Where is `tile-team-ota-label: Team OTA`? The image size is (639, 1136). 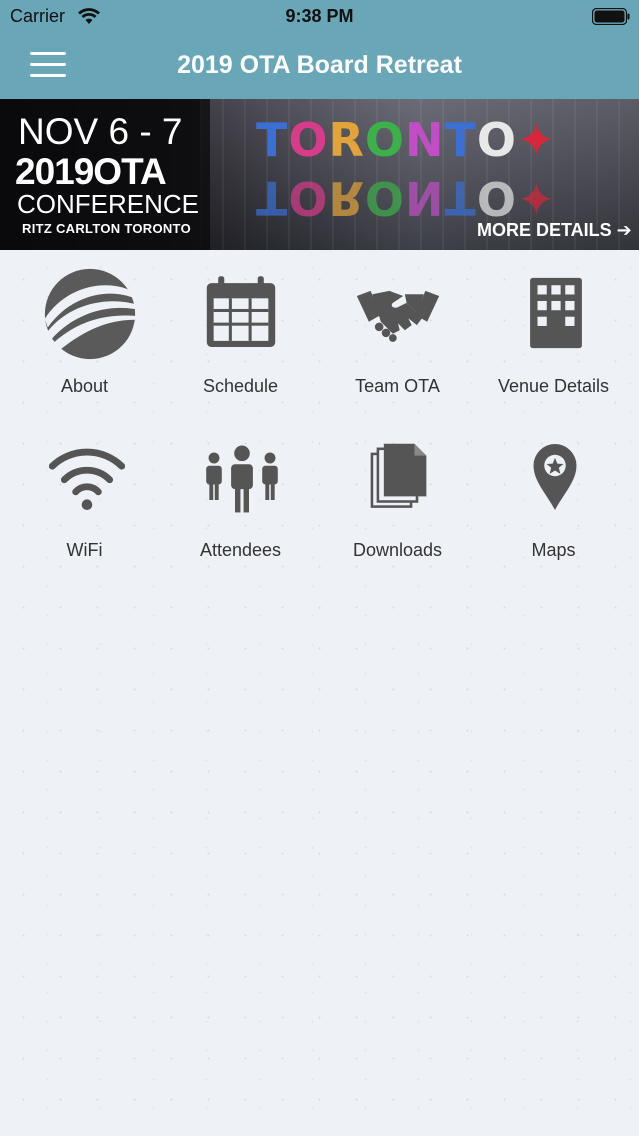 tile-team-ota-label: Team OTA is located at coordinates (397, 386).